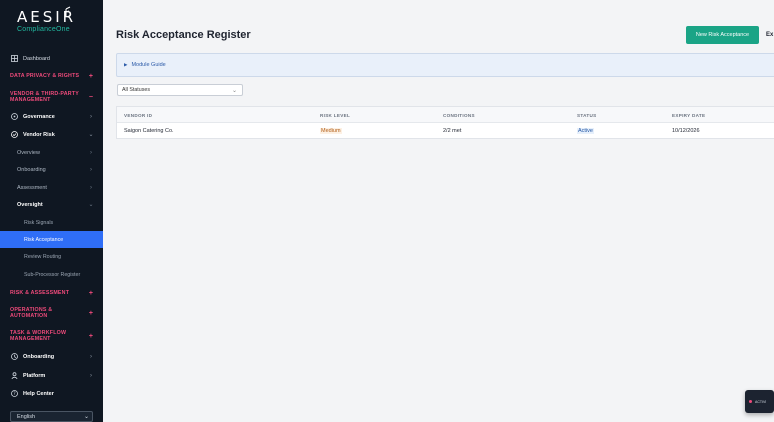  I want to click on sidebar-item-label: Help Center, so click(38, 393).